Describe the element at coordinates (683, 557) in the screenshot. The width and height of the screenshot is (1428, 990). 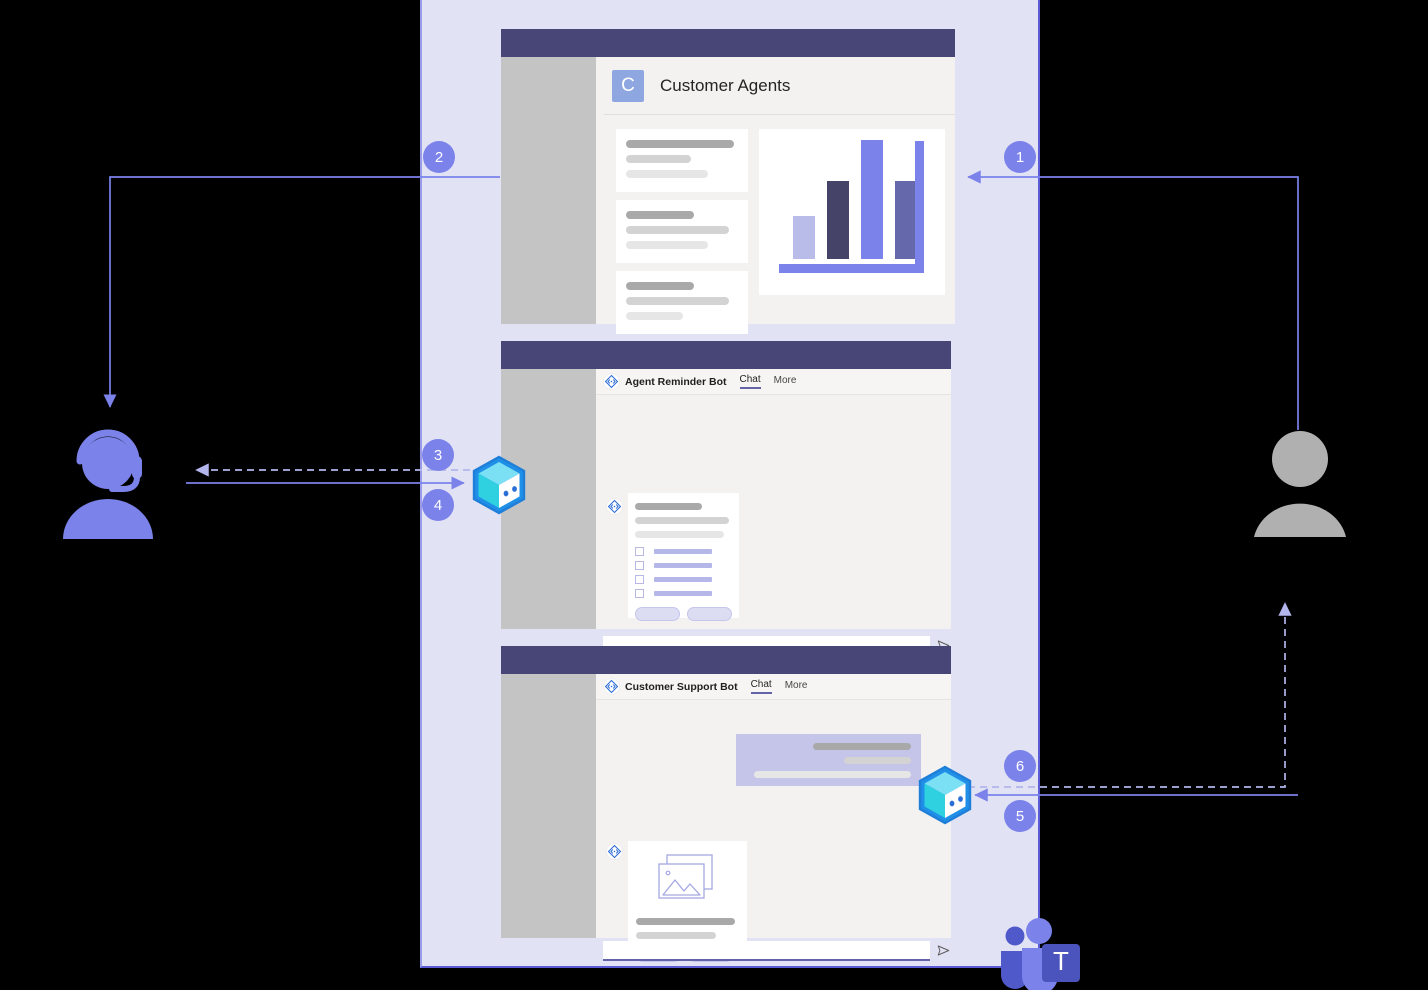
I see `adaptive-card-checklist` at that location.